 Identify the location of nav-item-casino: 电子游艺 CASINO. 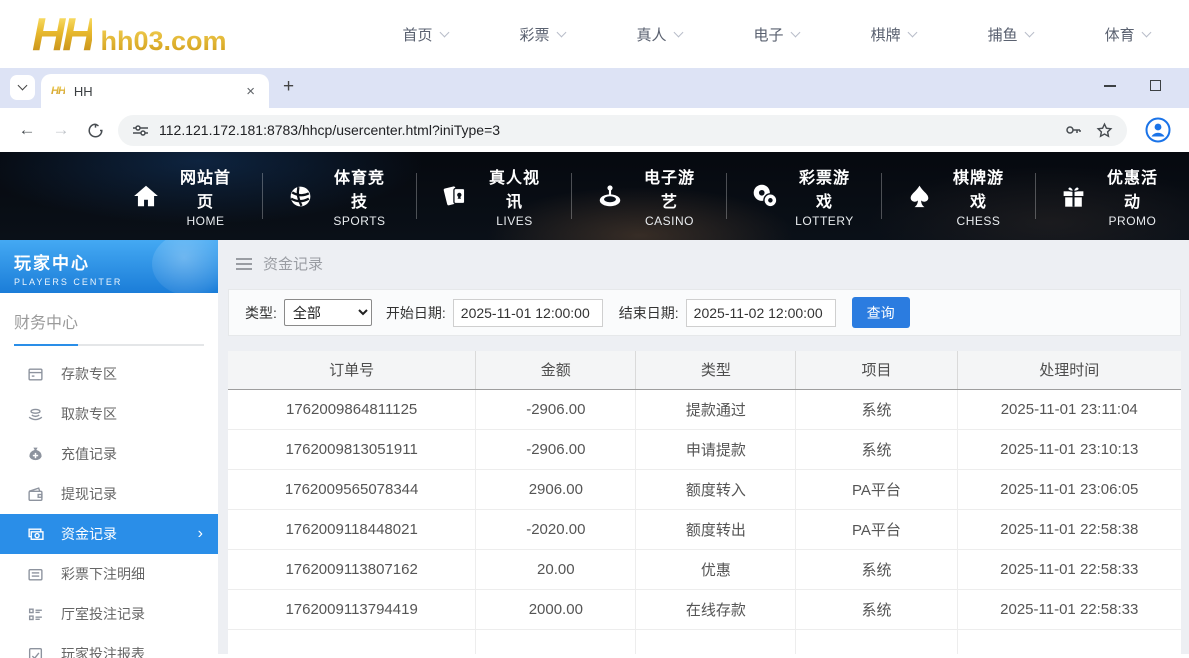
(649, 199).